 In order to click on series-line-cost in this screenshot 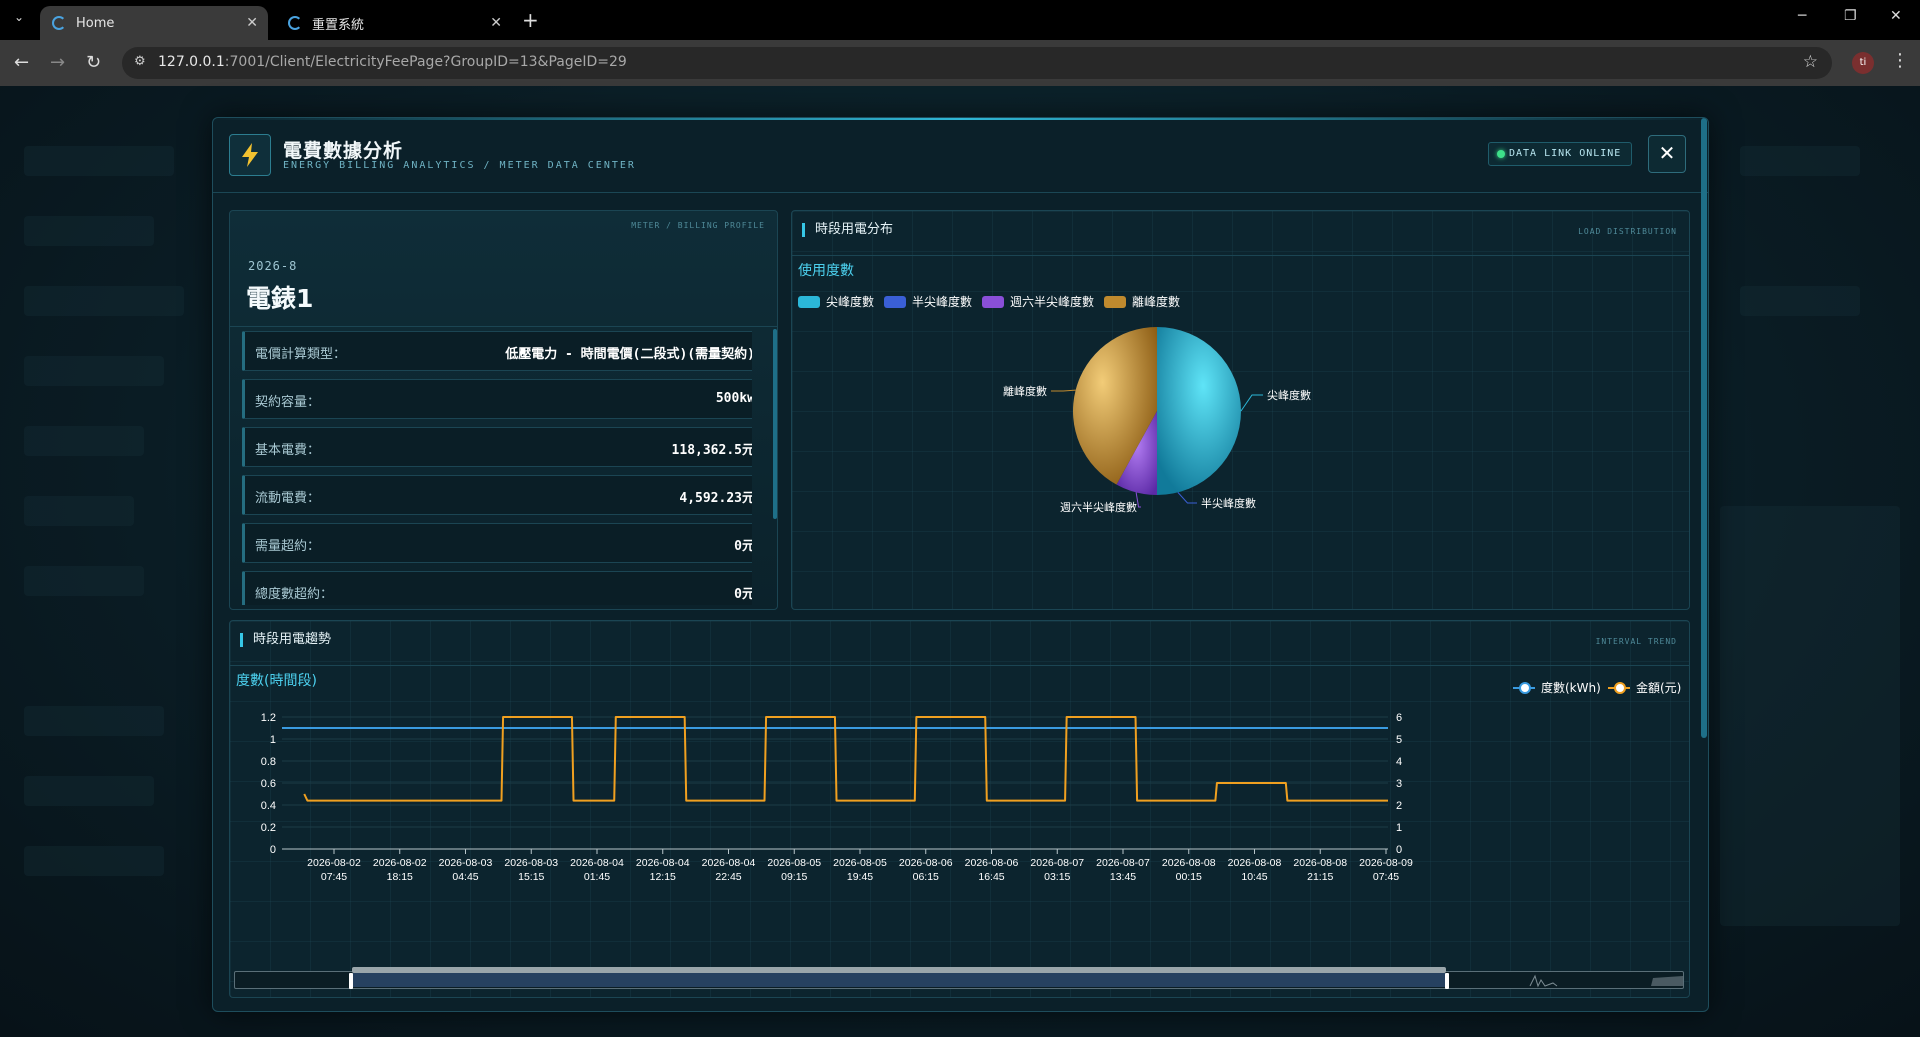, I will do `click(845, 759)`.